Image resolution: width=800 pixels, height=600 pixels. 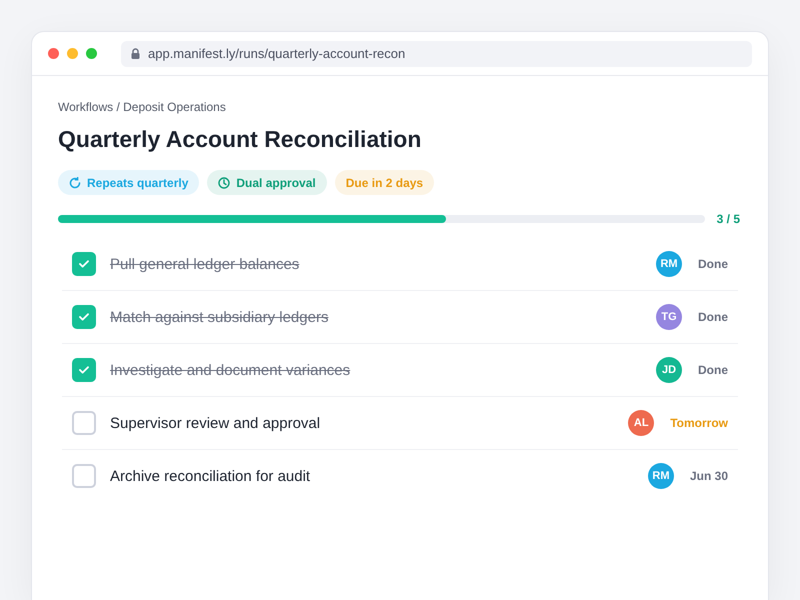 I want to click on task-status: Tomorrow, so click(x=699, y=423).